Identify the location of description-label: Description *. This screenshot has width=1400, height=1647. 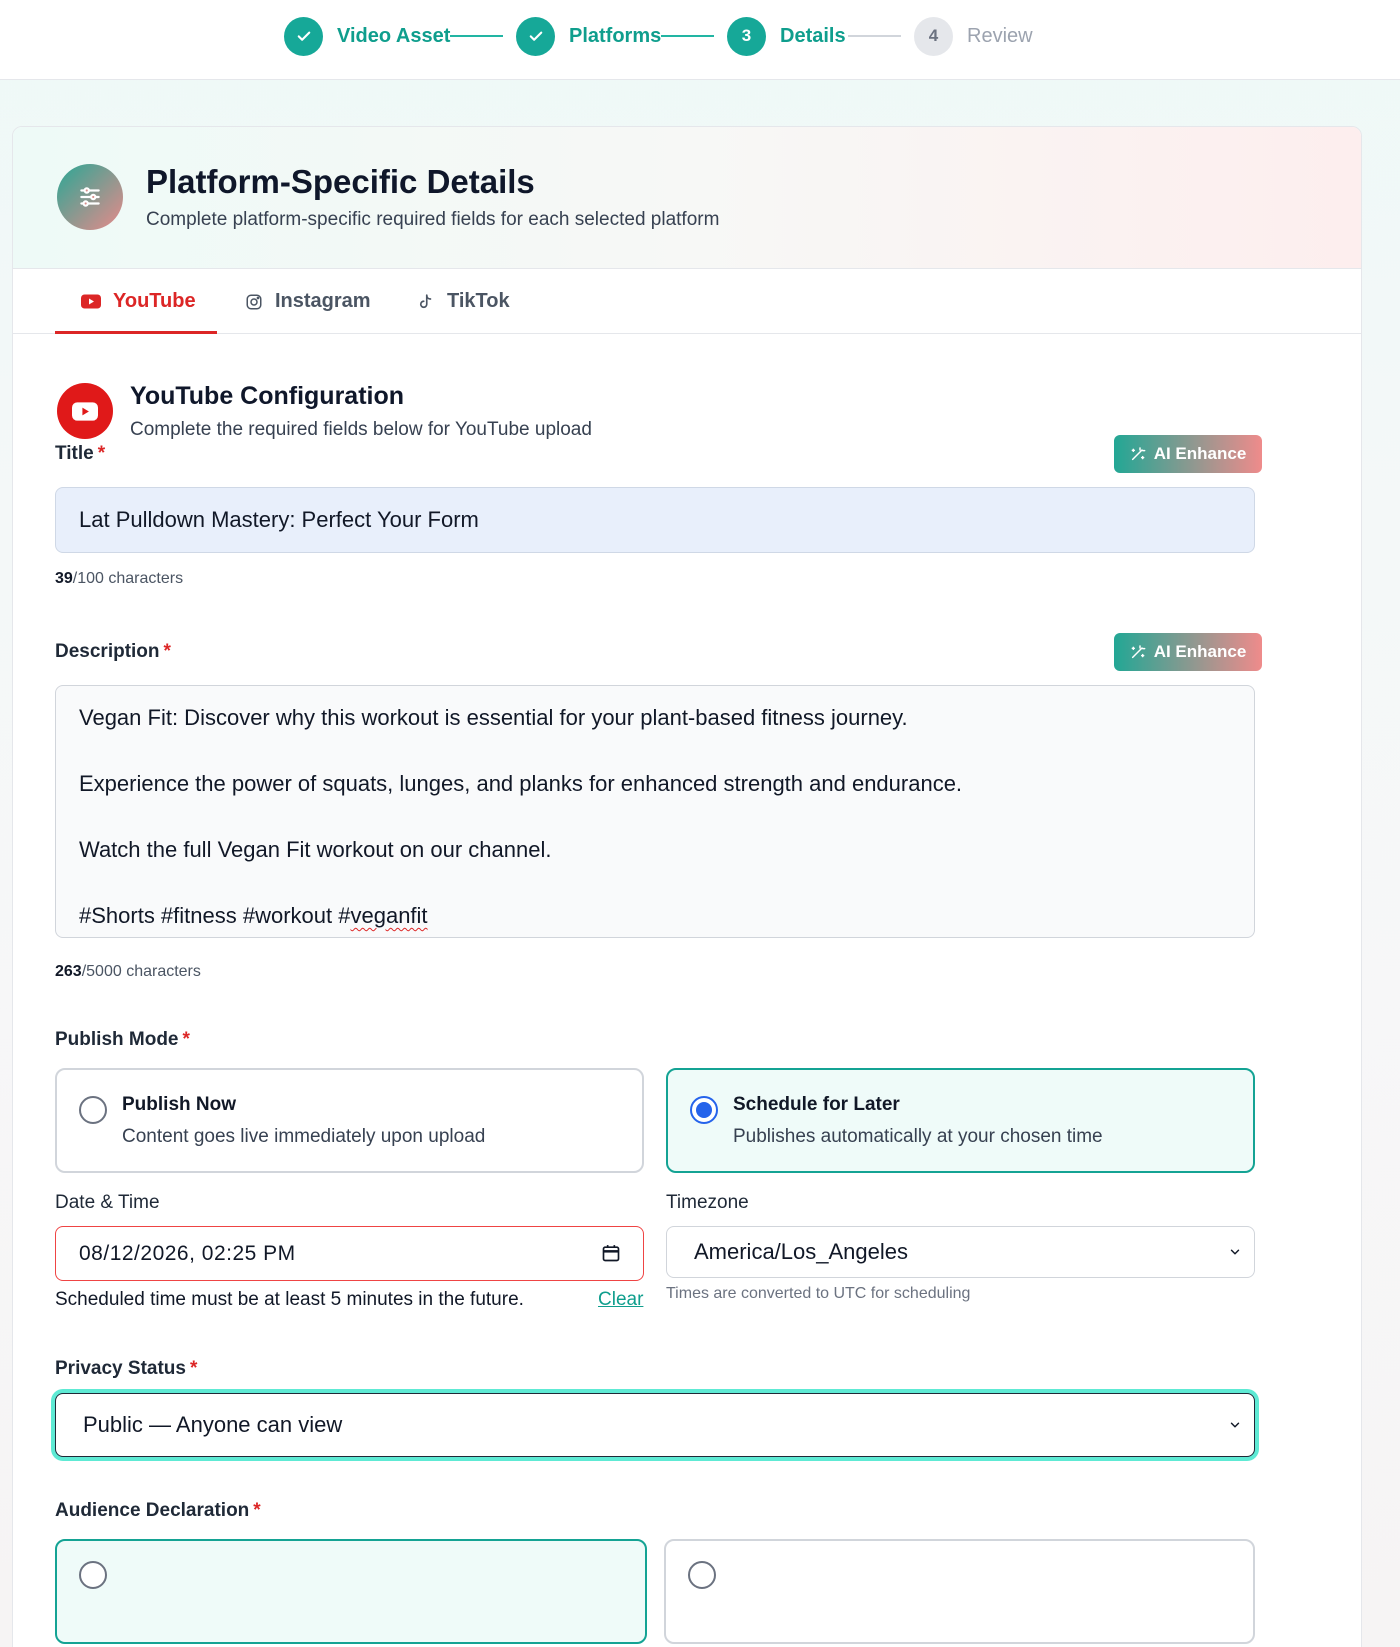
(113, 652).